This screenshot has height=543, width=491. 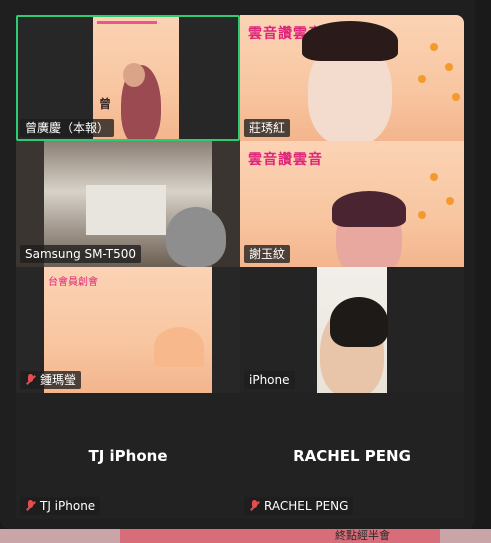 I want to click on slide-header-line, so click(x=127, y=22).